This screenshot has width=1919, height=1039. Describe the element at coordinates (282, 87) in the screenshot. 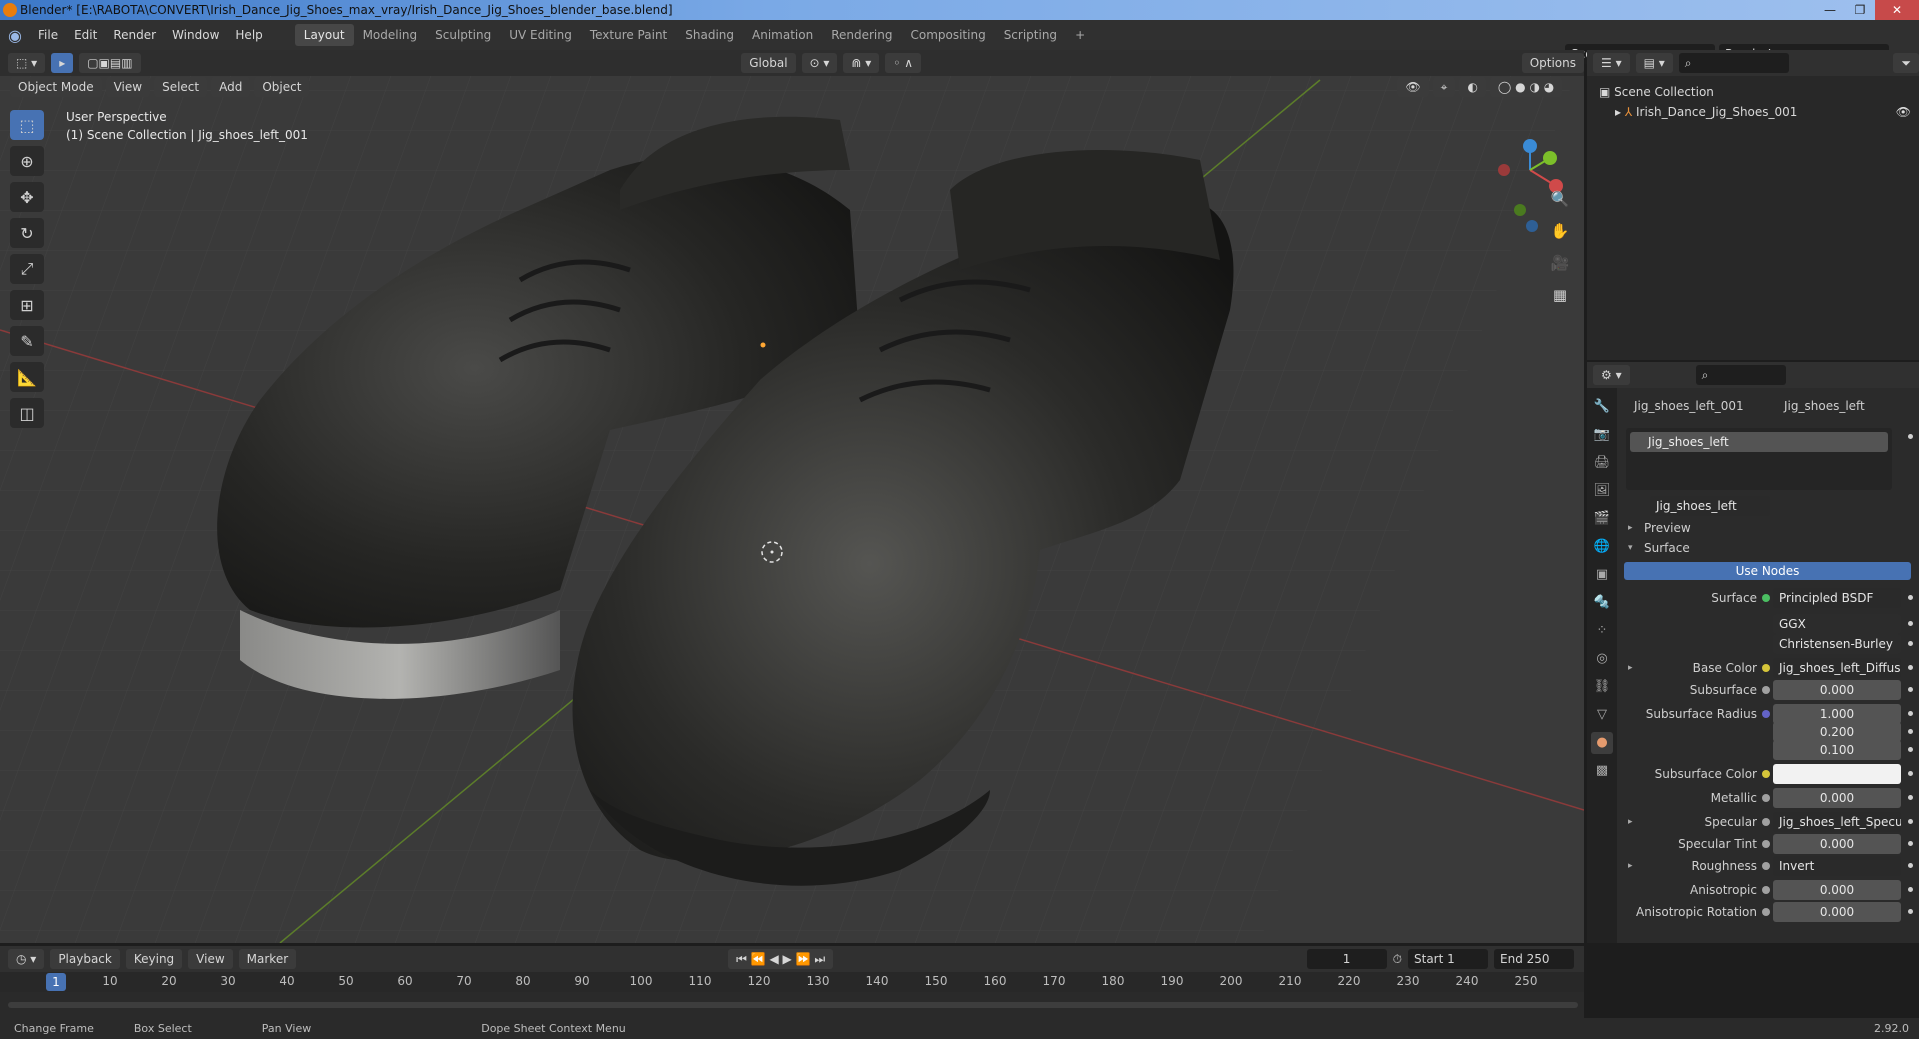

I see `menu-object: Object` at that location.